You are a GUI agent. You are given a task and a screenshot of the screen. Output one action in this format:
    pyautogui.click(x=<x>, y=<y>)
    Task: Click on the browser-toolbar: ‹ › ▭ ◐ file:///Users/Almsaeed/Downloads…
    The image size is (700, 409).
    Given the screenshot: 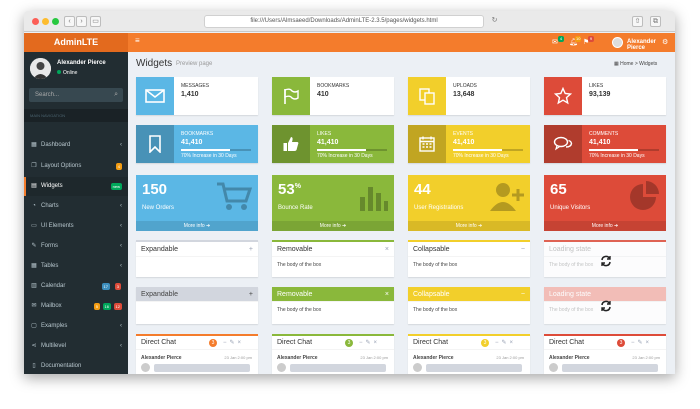 What is the action you would take?
    pyautogui.click(x=349, y=21)
    